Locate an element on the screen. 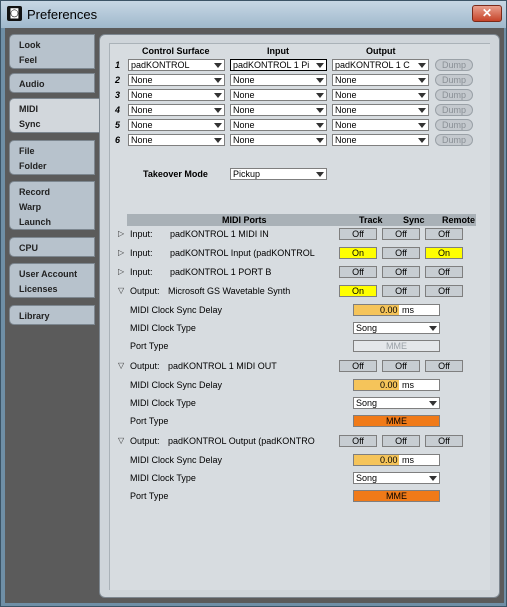  close-button: ✕ is located at coordinates (487, 13).